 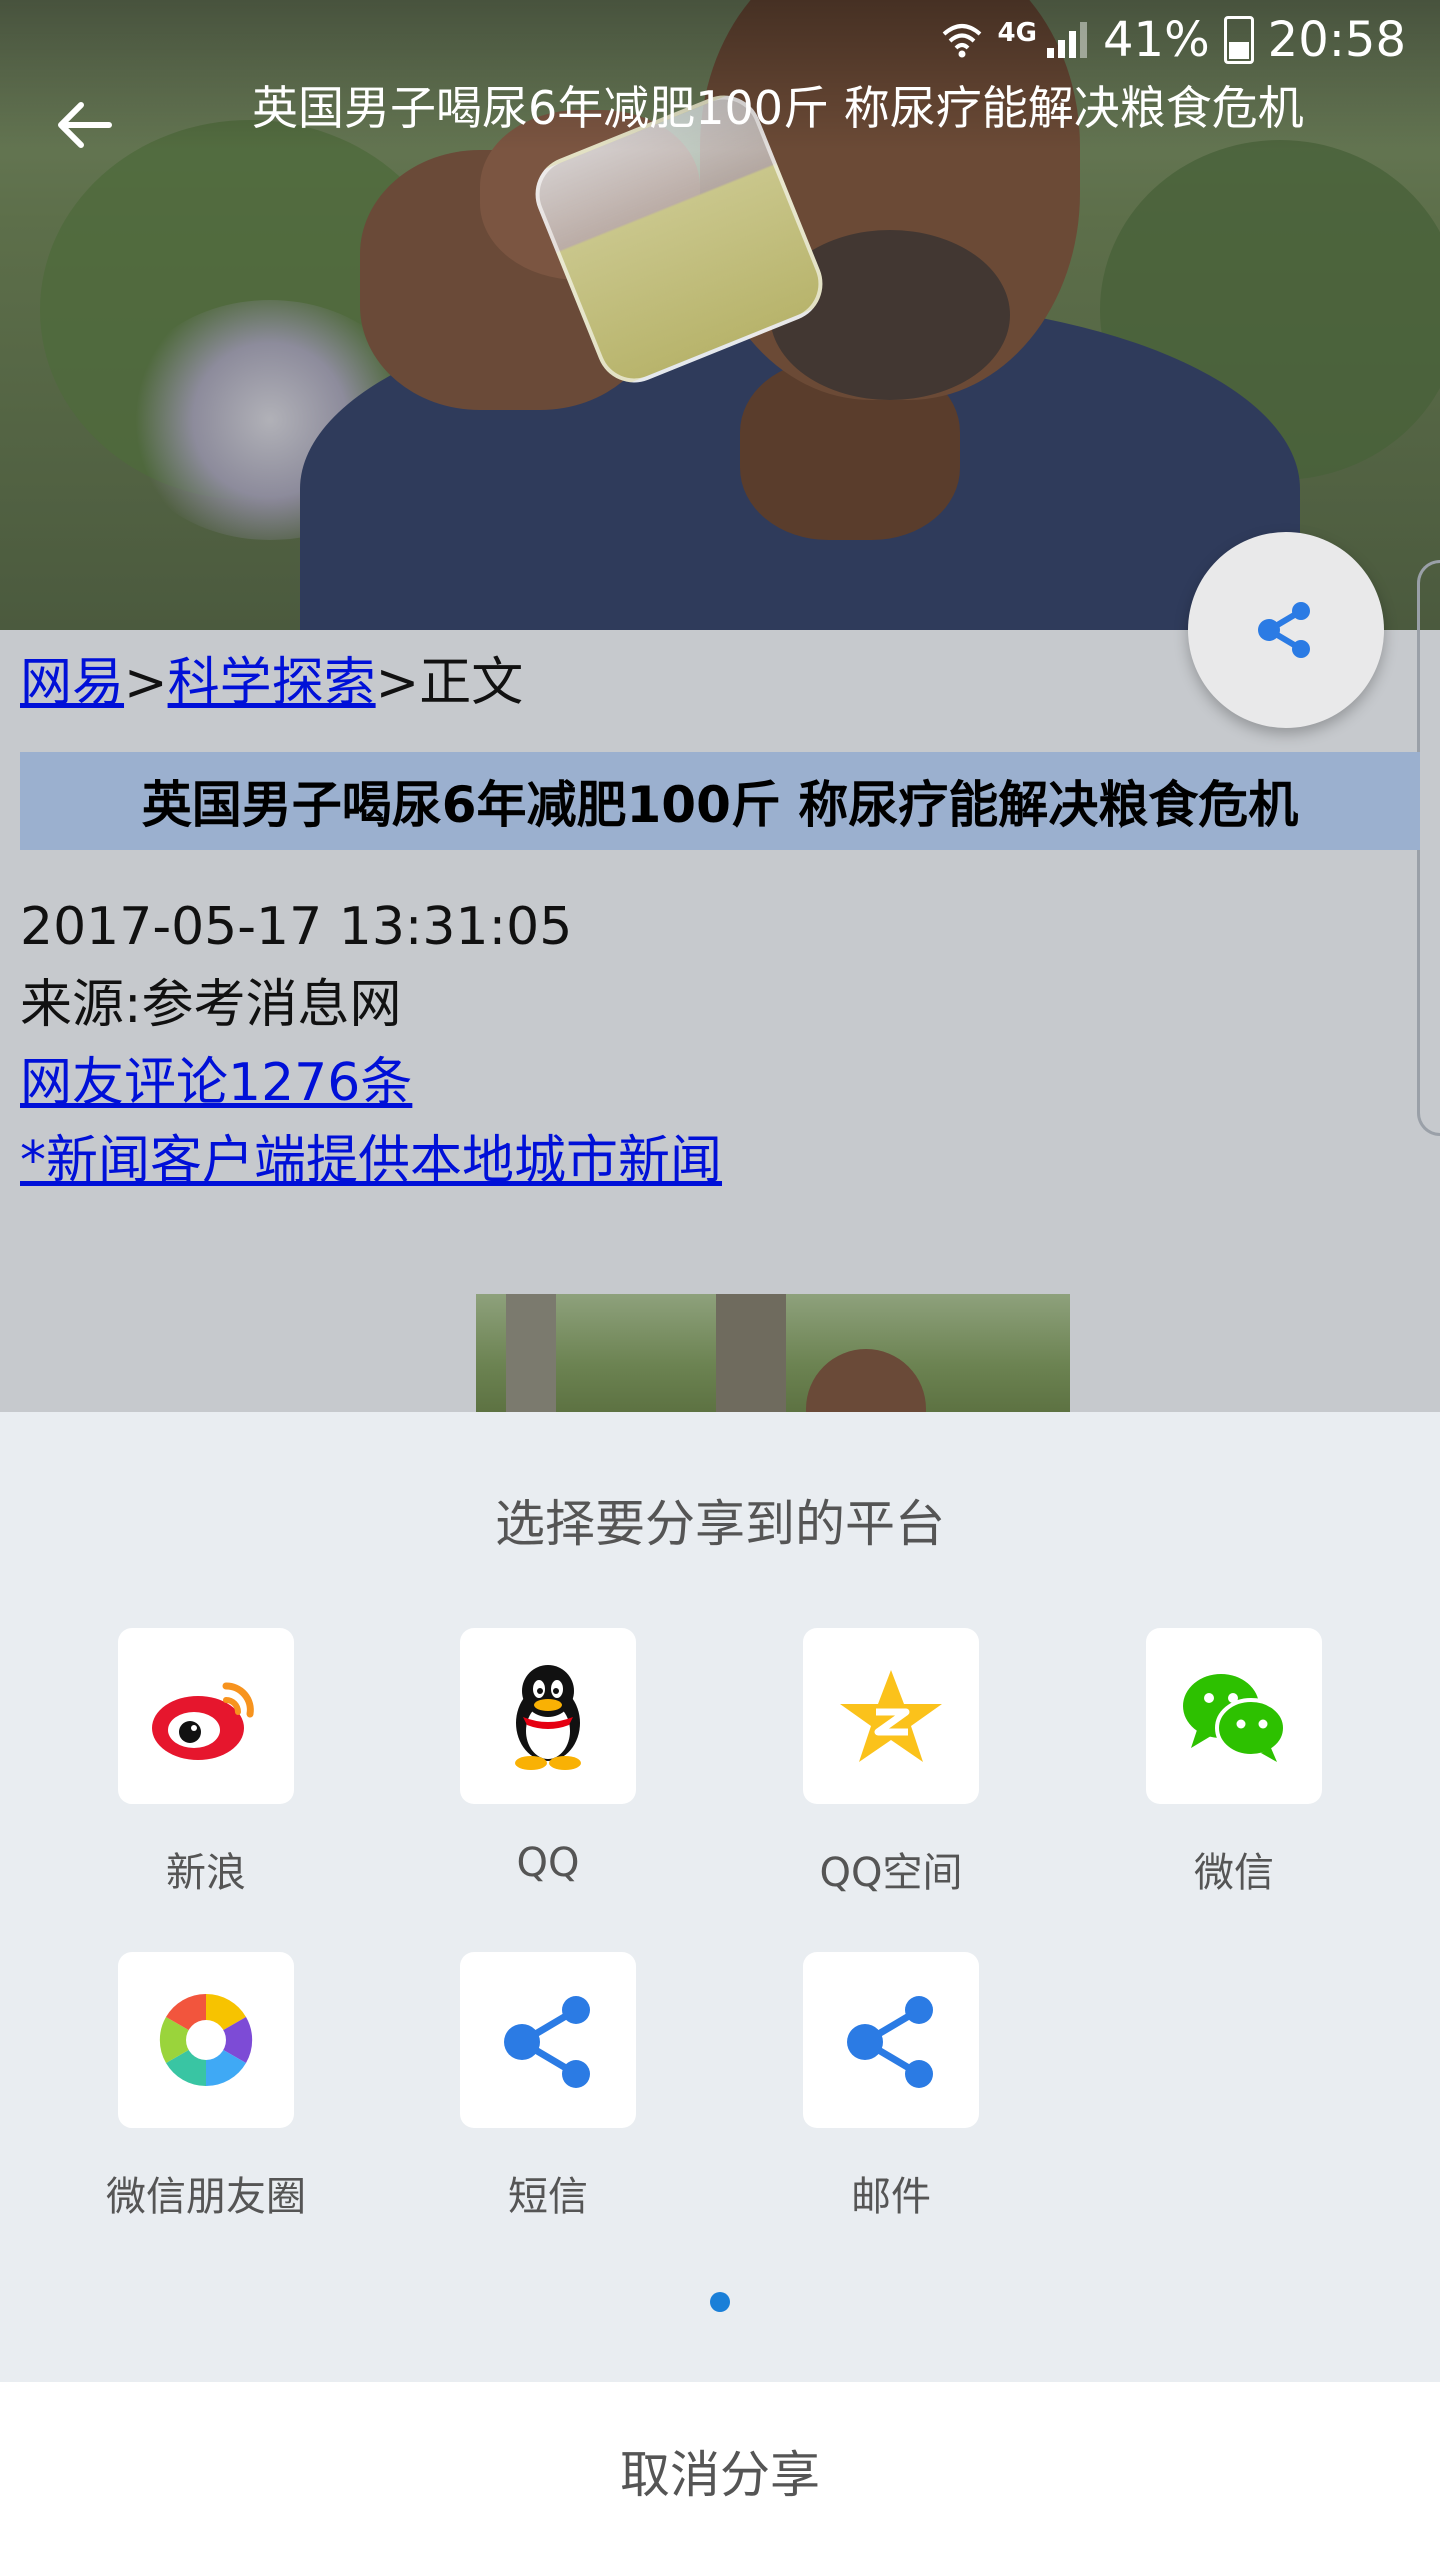 I want to click on status-bar: 4G 41% 20:58, so click(x=720, y=40).